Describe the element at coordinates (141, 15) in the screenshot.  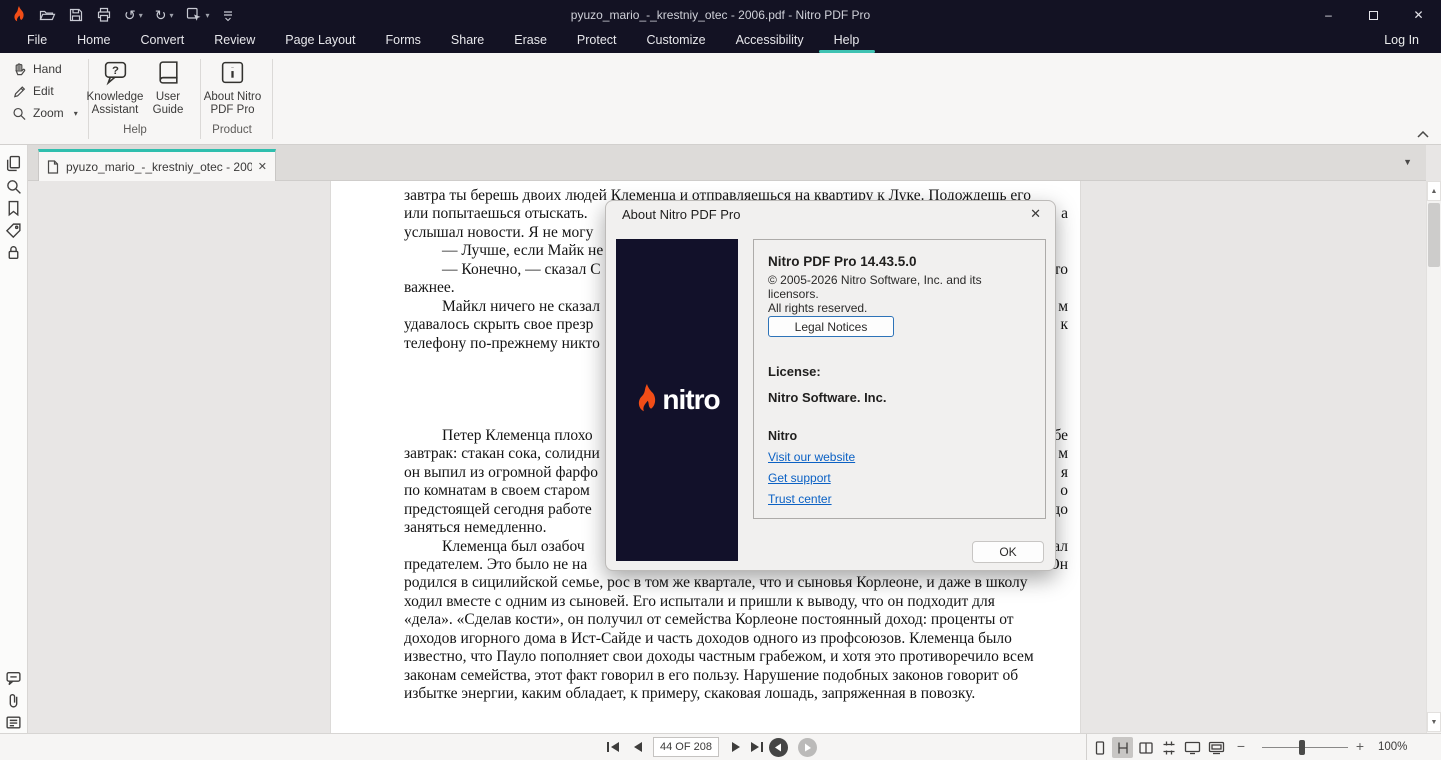
I see `undo-caret-icon: ▾` at that location.